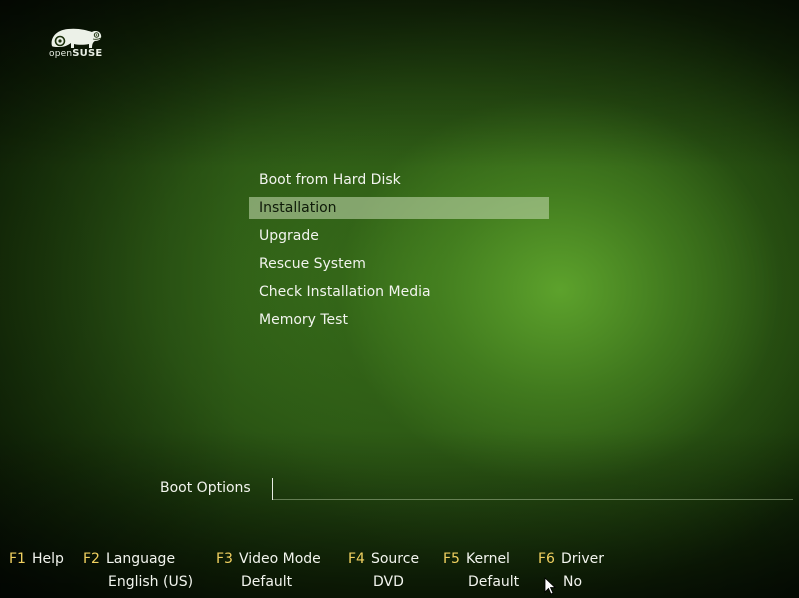 This screenshot has width=799, height=598. I want to click on boot-options: Boot Options, so click(476, 490).